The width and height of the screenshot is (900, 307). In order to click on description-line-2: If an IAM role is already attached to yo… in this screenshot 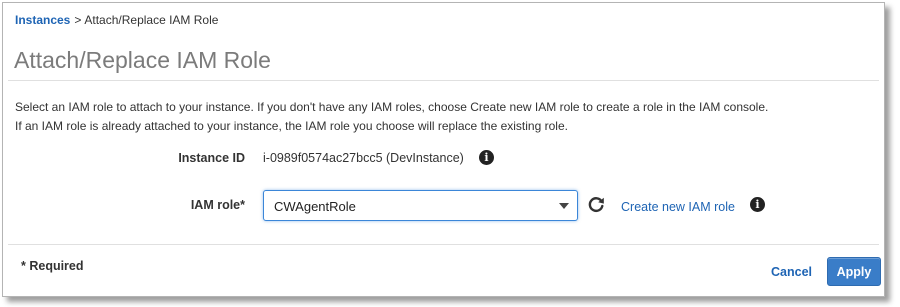, I will do `click(291, 126)`.